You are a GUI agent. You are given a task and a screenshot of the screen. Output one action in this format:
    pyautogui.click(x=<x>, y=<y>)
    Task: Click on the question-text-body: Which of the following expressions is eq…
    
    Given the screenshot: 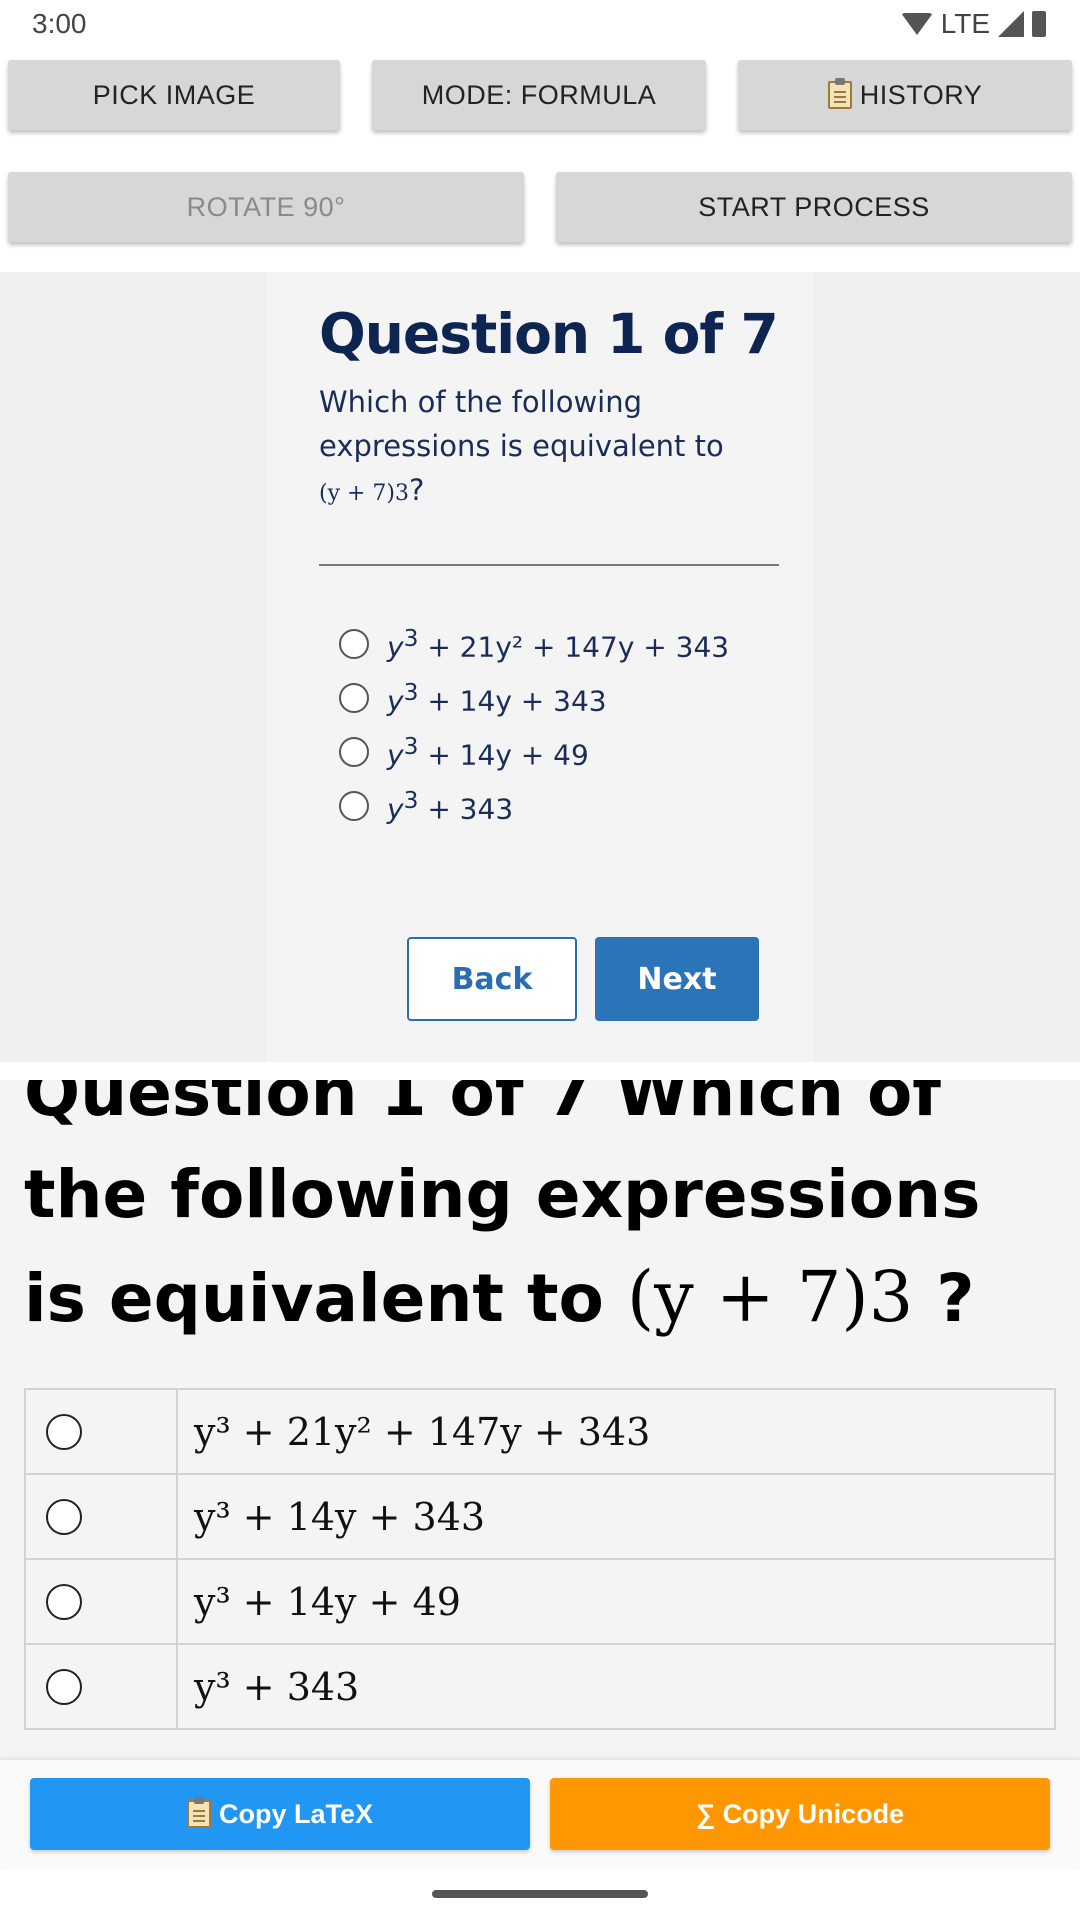 What is the action you would take?
    pyautogui.click(x=521, y=424)
    